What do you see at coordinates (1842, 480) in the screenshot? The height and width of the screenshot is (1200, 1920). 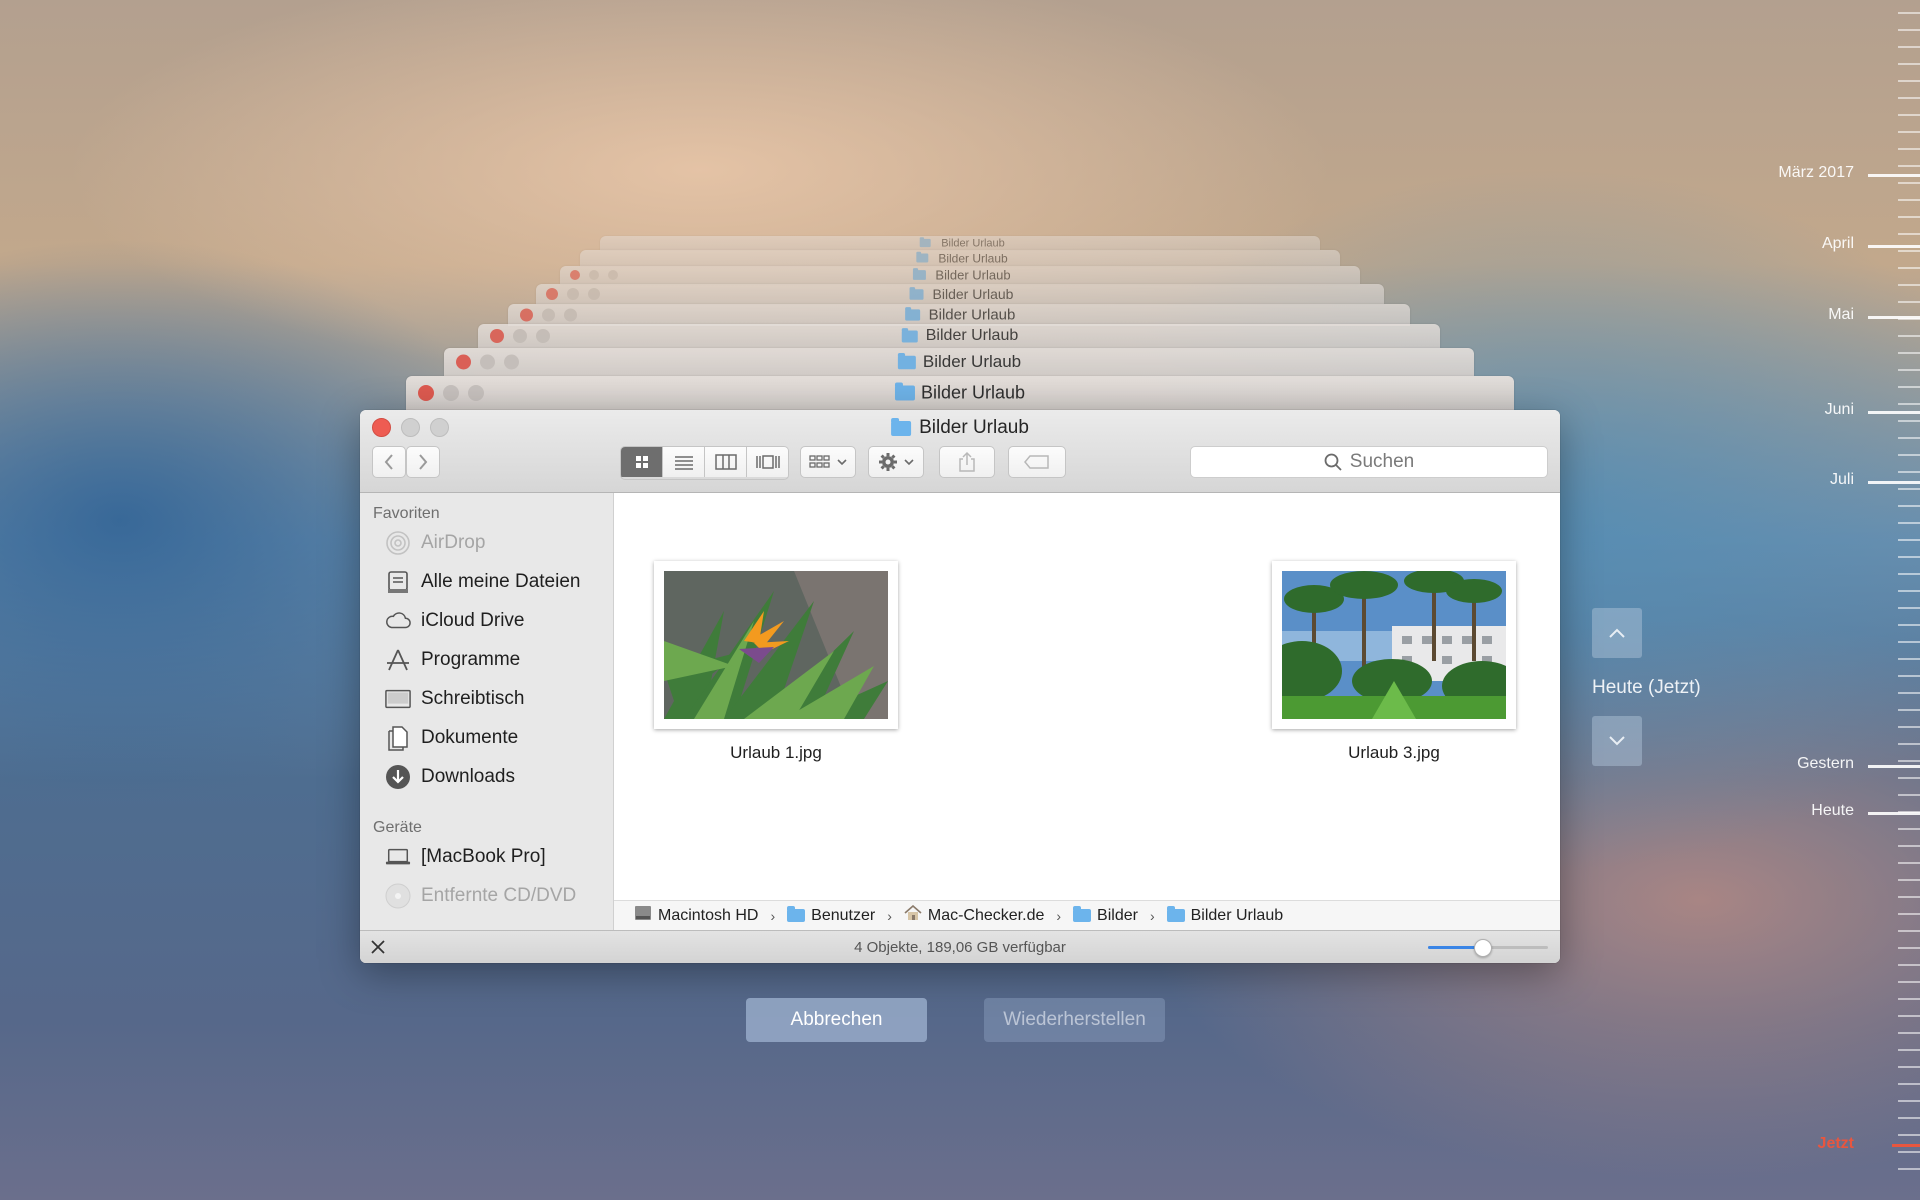 I see `timeline-label: Juli` at bounding box center [1842, 480].